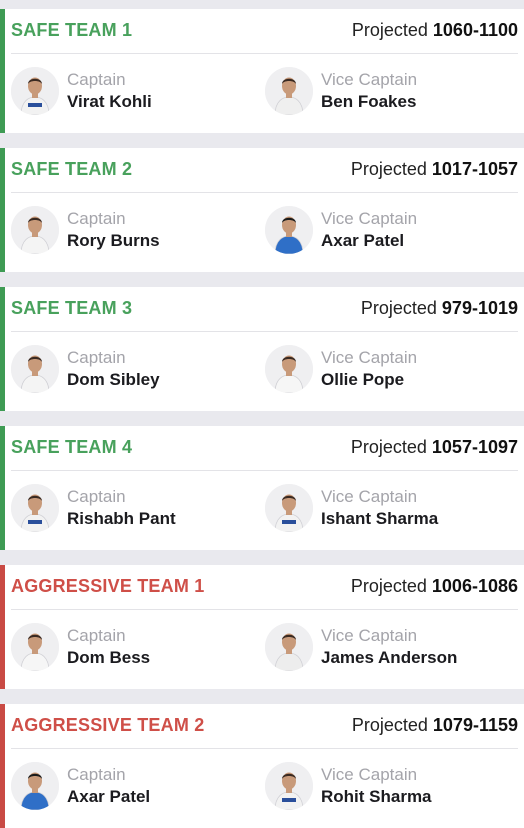 The width and height of the screenshot is (524, 828). I want to click on team-title: AGGRESSIVE TEAM 2, so click(108, 725).